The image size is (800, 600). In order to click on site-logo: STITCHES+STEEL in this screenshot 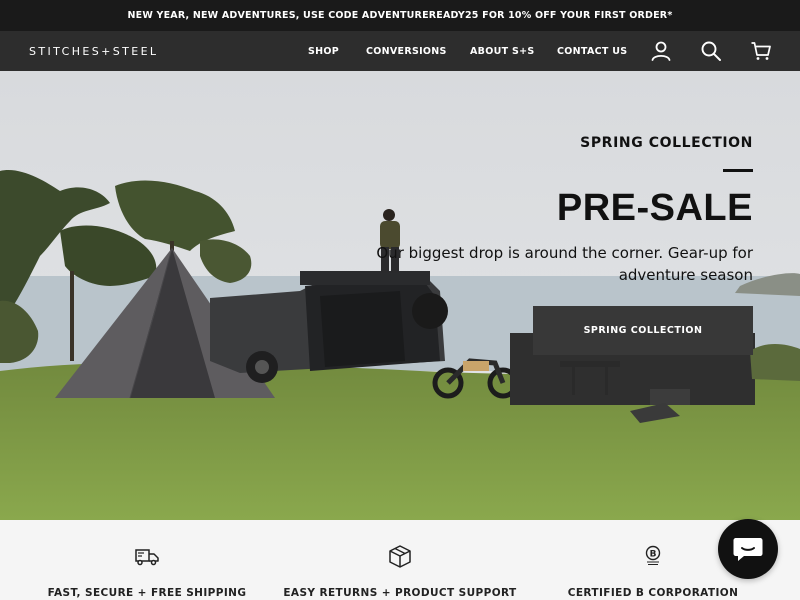, I will do `click(93, 51)`.